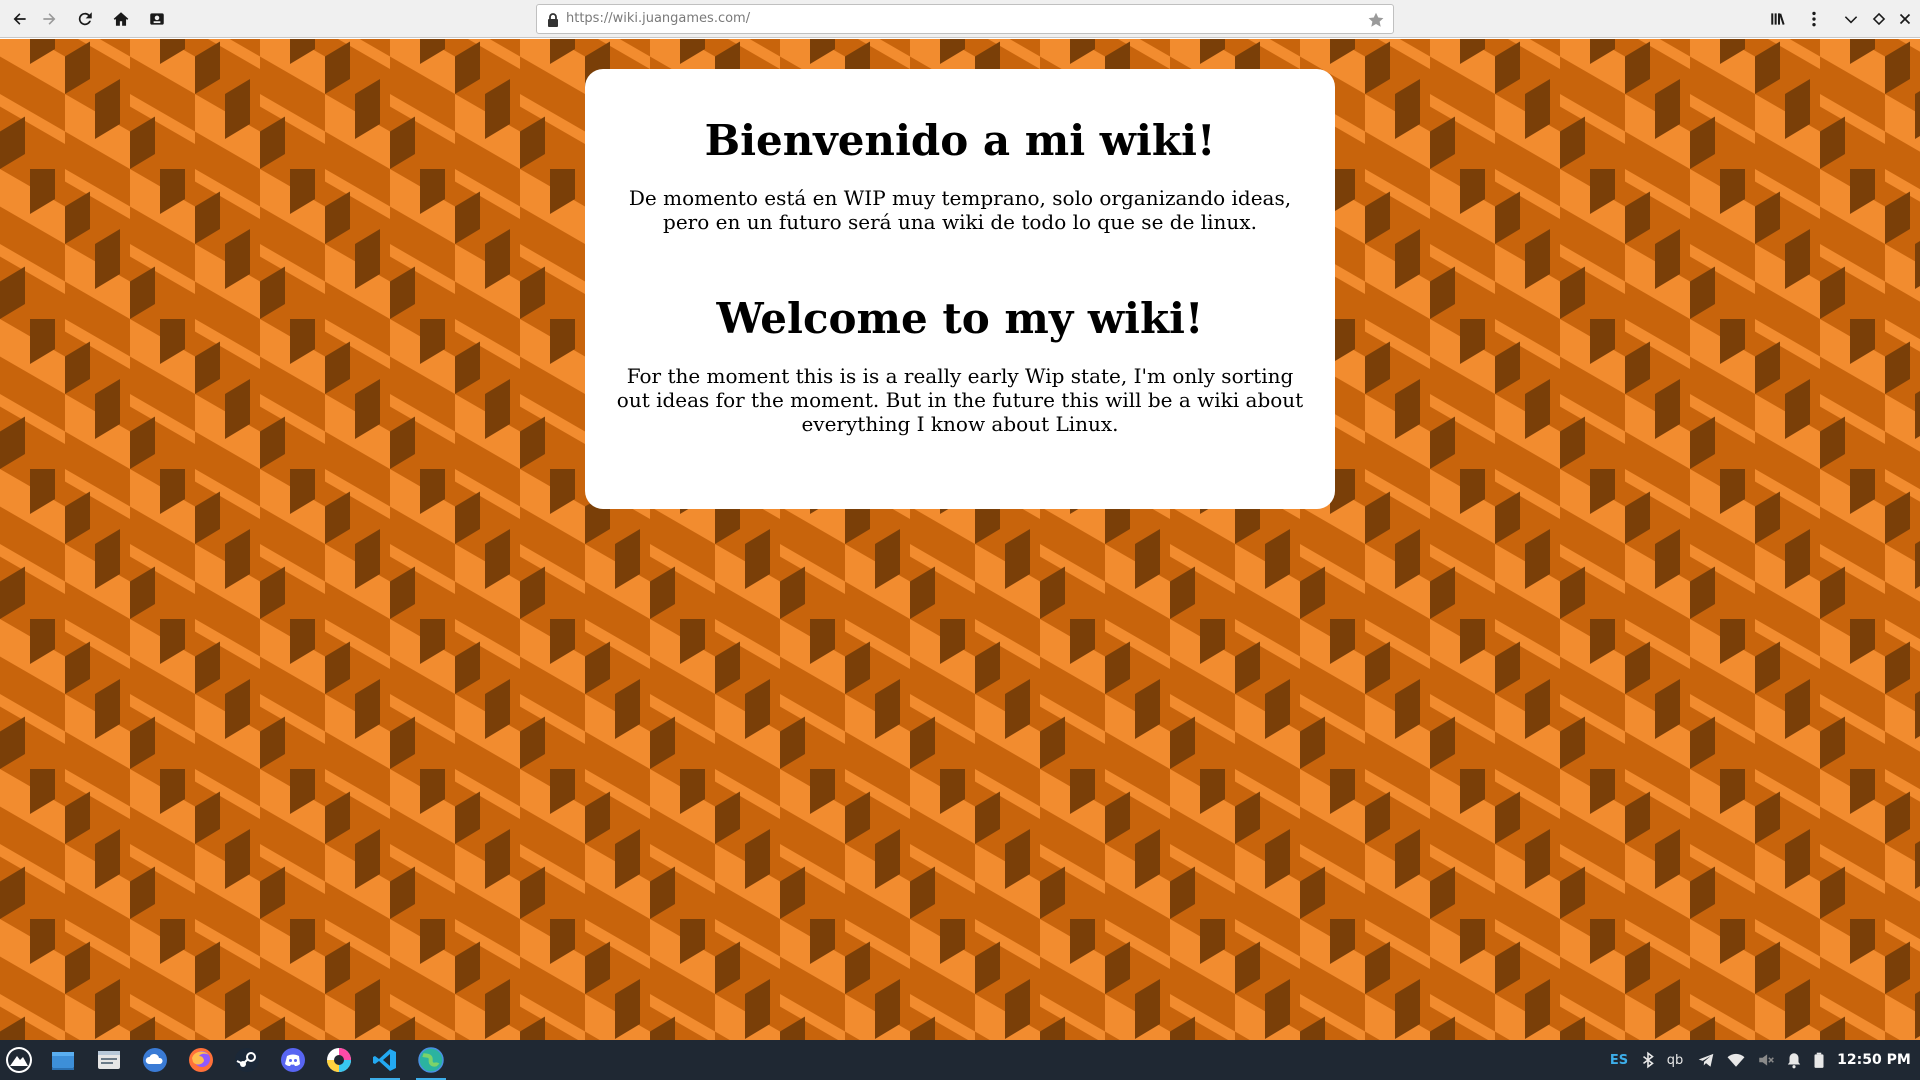  Describe the element at coordinates (960, 140) in the screenshot. I see `heading-spanish: Bienvenido a mi wiki!` at that location.